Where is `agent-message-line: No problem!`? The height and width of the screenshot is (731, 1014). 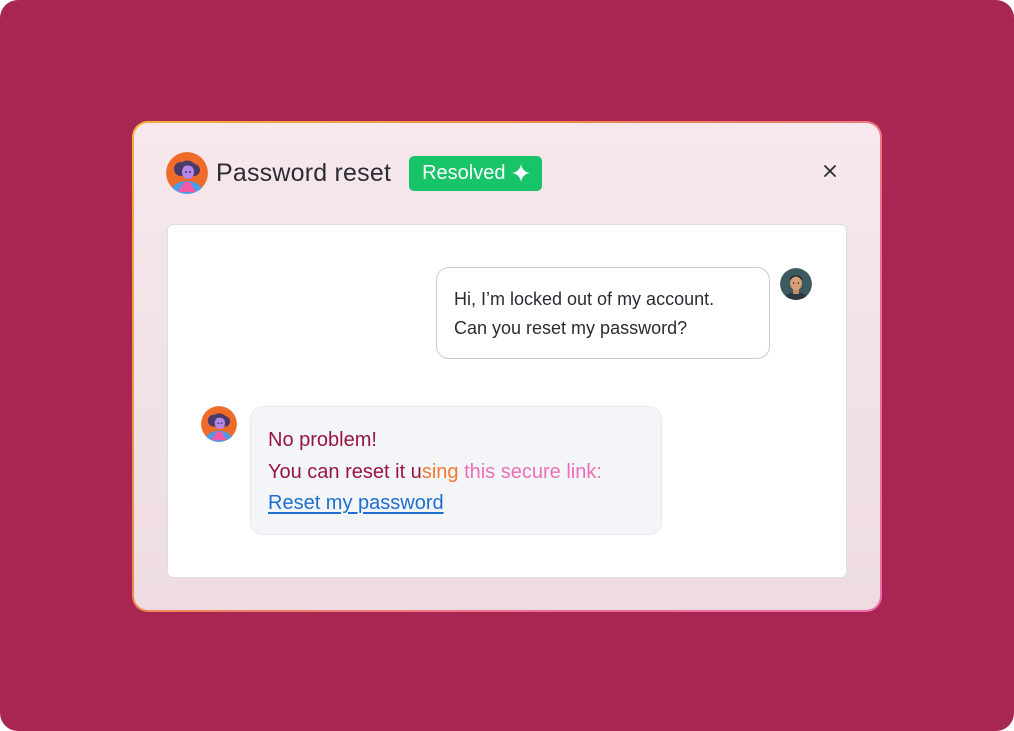 agent-message-line: No problem! is located at coordinates (322, 440).